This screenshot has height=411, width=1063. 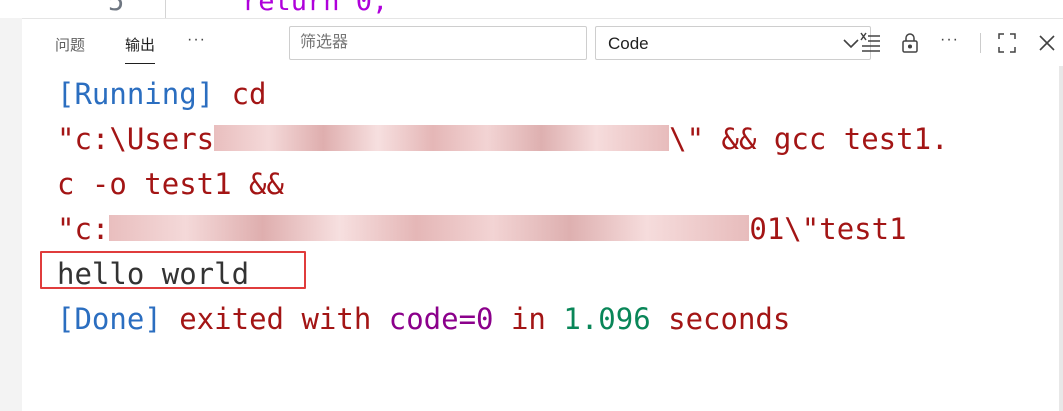 I want to click on exit-code: code=0, so click(x=441, y=319).